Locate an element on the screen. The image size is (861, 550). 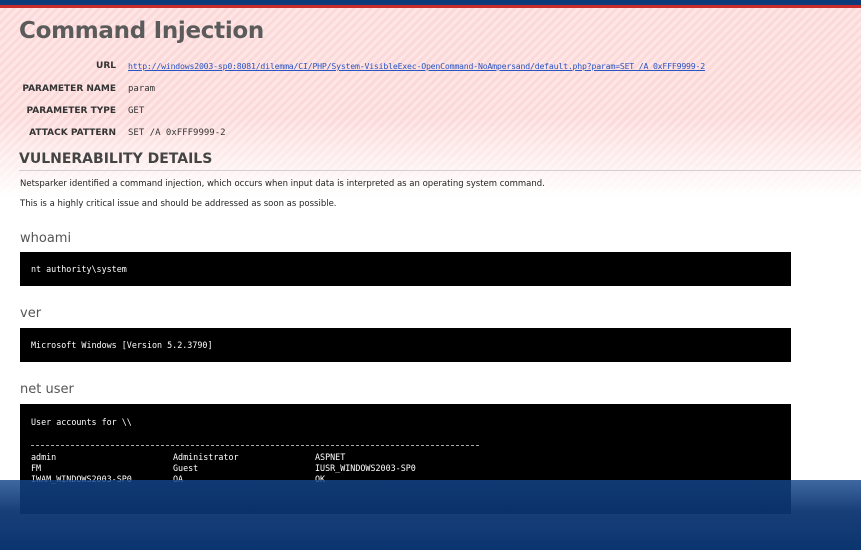
net-user-title: net user is located at coordinates (47, 389).